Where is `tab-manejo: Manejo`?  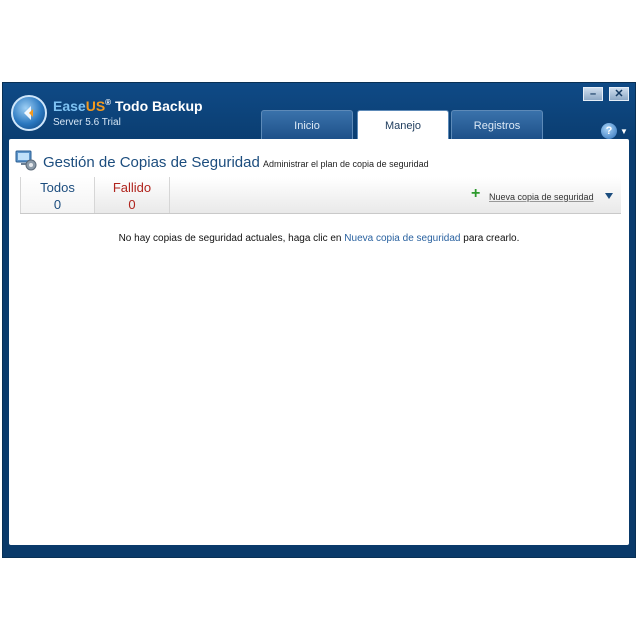
tab-manejo: Manejo is located at coordinates (403, 125).